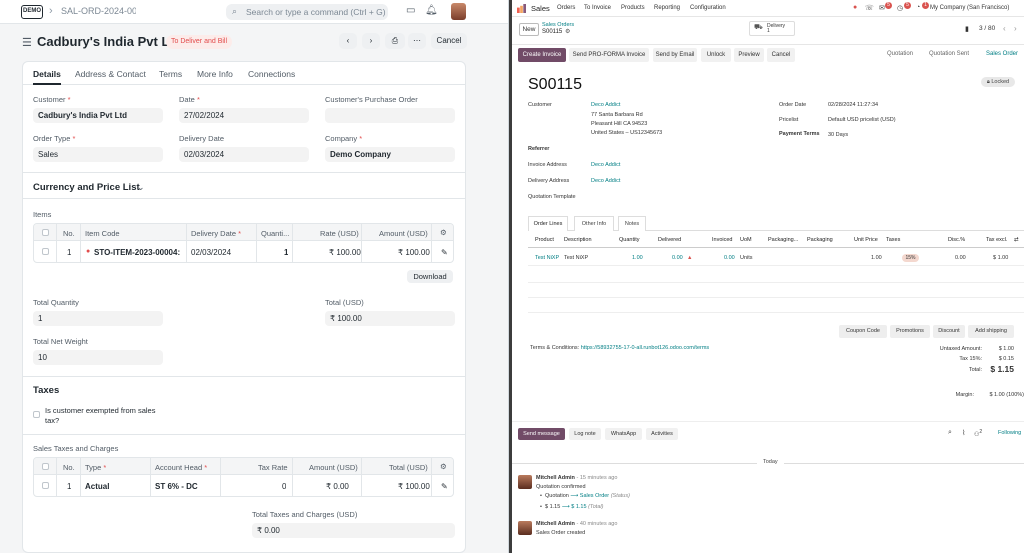  What do you see at coordinates (900, 54) in the screenshot?
I see `stage-quotation: Quotation` at bounding box center [900, 54].